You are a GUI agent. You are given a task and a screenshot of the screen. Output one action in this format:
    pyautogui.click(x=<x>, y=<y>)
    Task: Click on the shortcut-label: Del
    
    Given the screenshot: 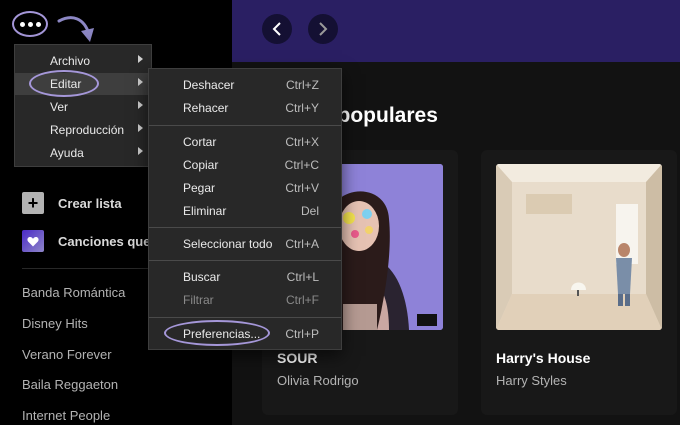 What is the action you would take?
    pyautogui.click(x=309, y=211)
    